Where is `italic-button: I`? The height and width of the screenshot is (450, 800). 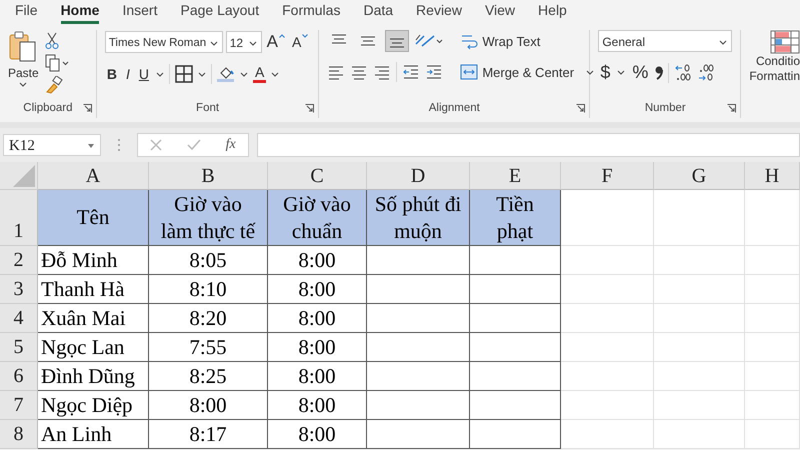 italic-button: I is located at coordinates (128, 74).